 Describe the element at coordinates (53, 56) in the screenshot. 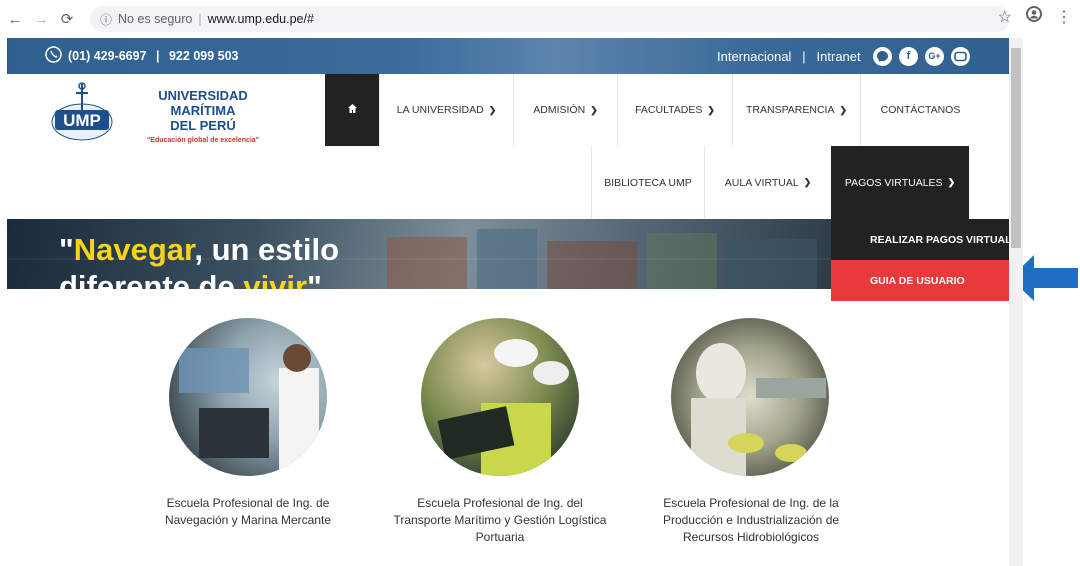

I see `phone-icon` at that location.